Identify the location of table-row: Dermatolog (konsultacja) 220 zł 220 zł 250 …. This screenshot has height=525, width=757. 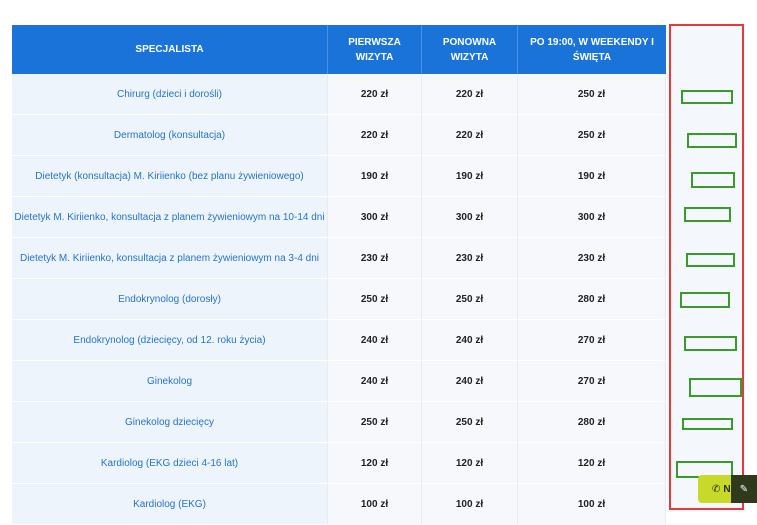
(339, 135).